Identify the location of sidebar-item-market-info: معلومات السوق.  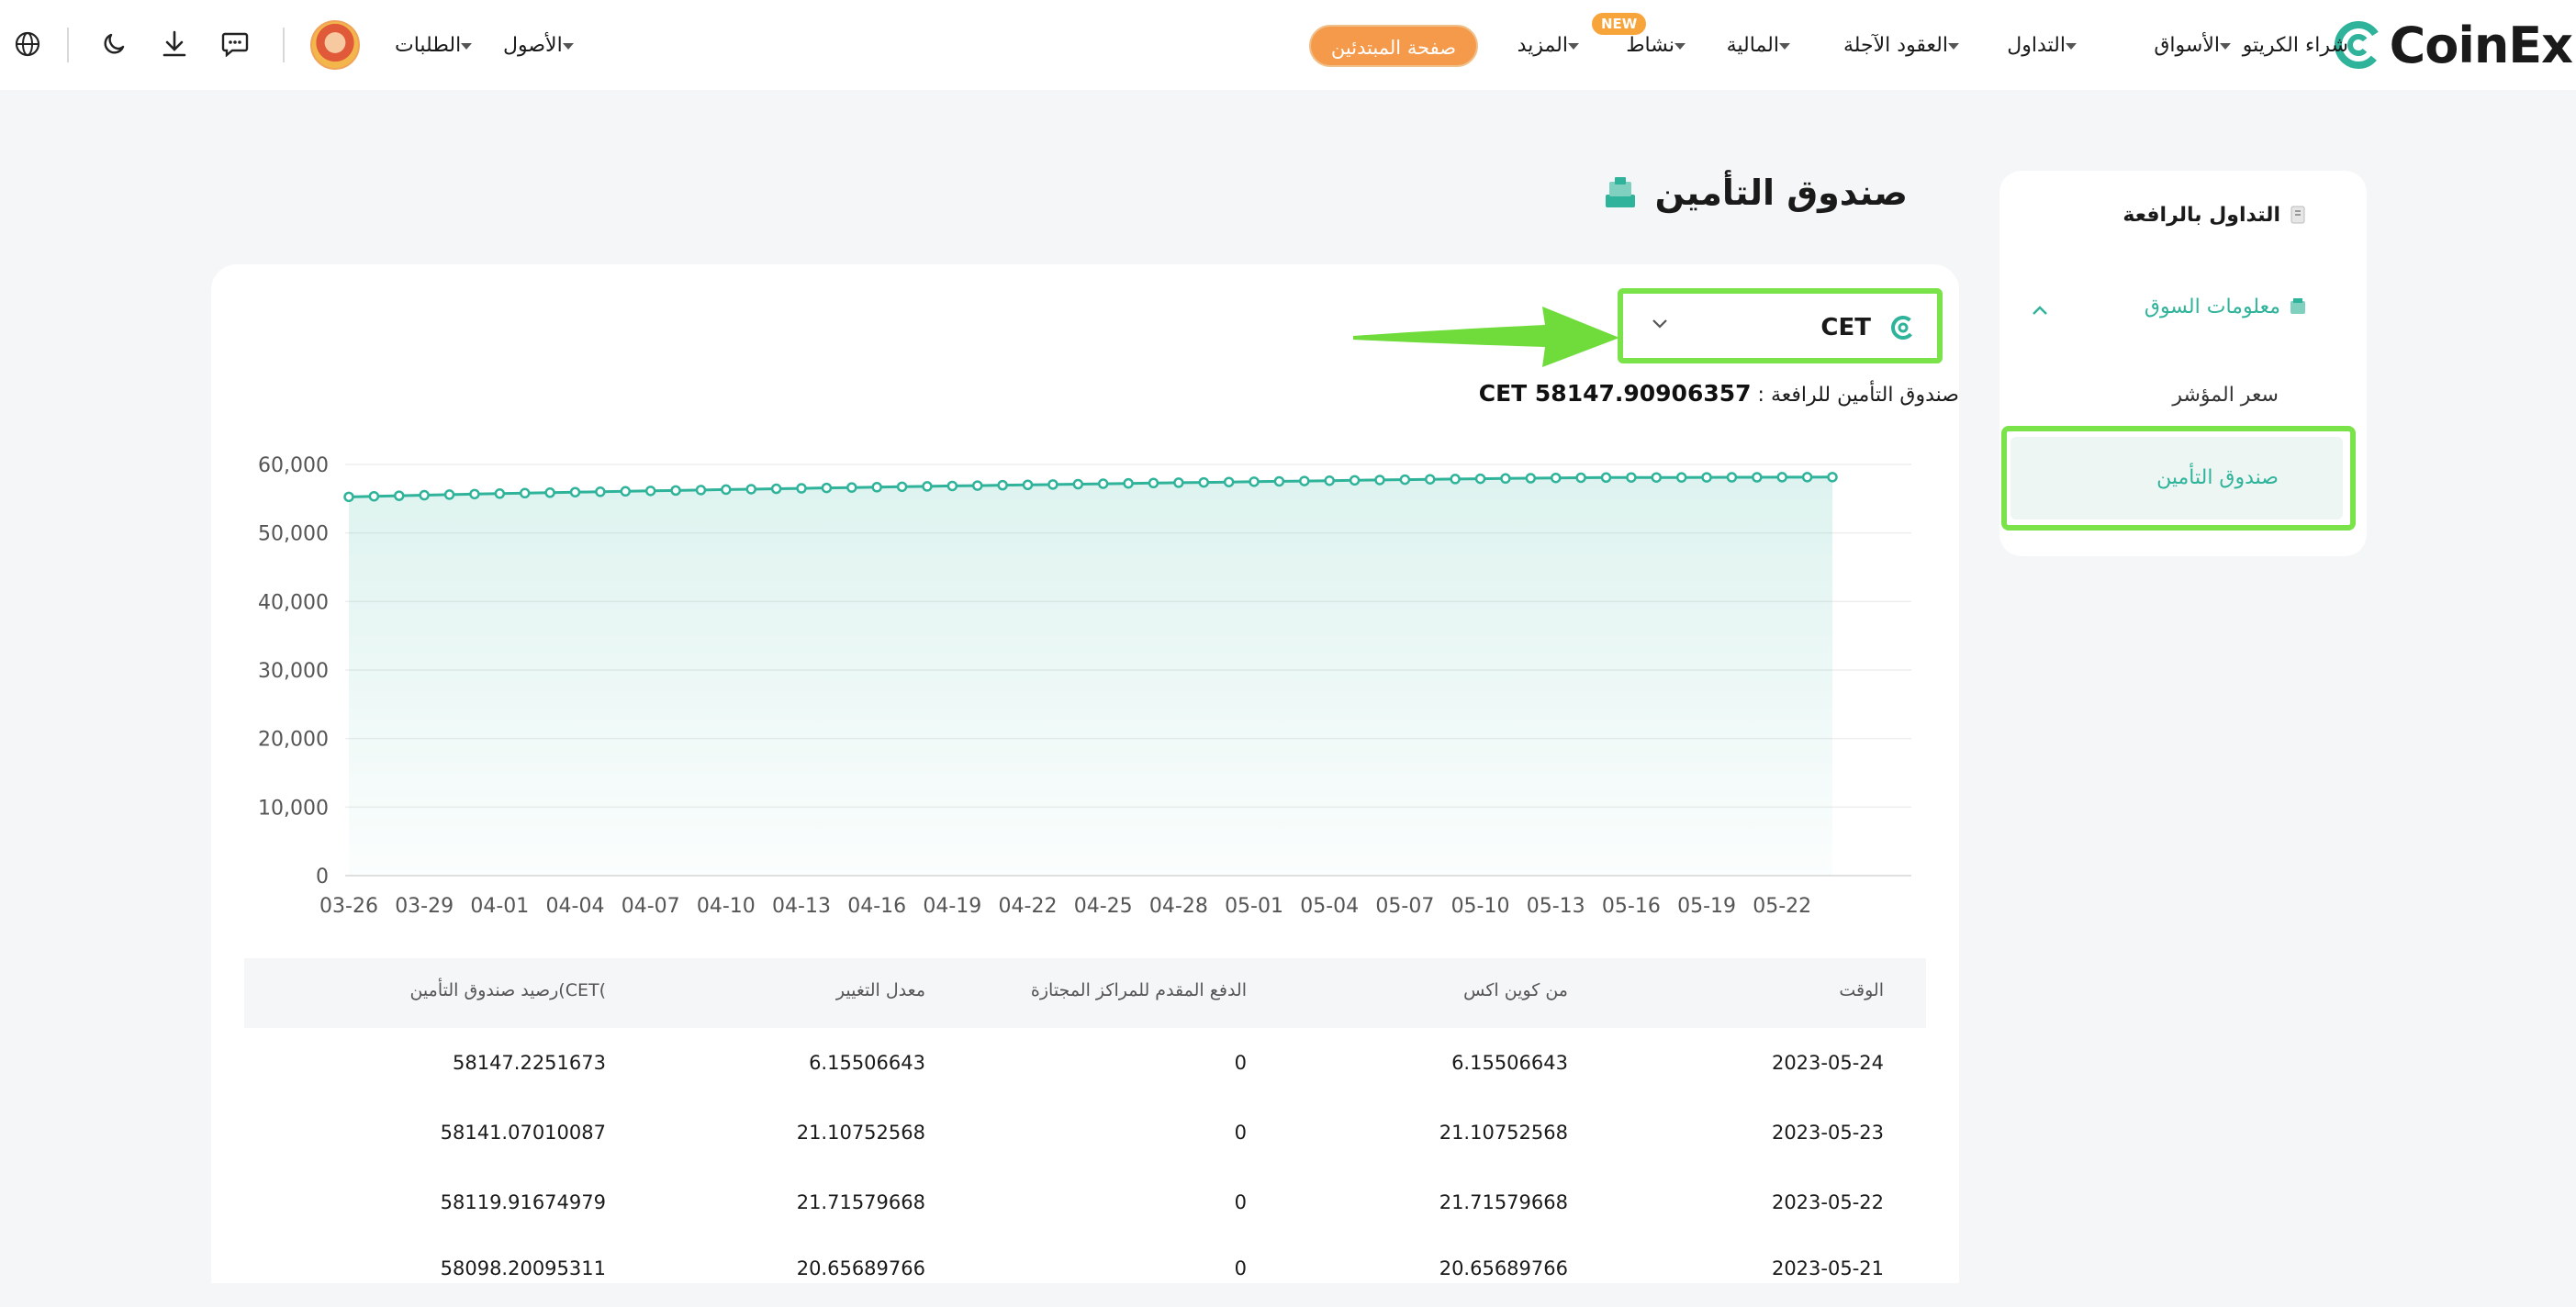
(2226, 307).